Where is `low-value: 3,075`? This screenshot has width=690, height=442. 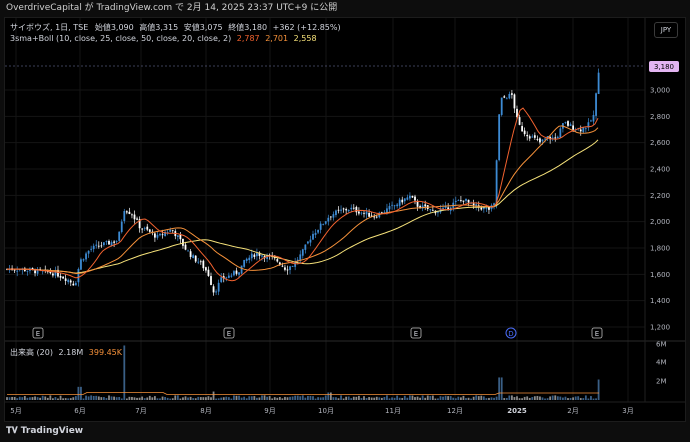
low-value: 3,075 is located at coordinates (211, 27).